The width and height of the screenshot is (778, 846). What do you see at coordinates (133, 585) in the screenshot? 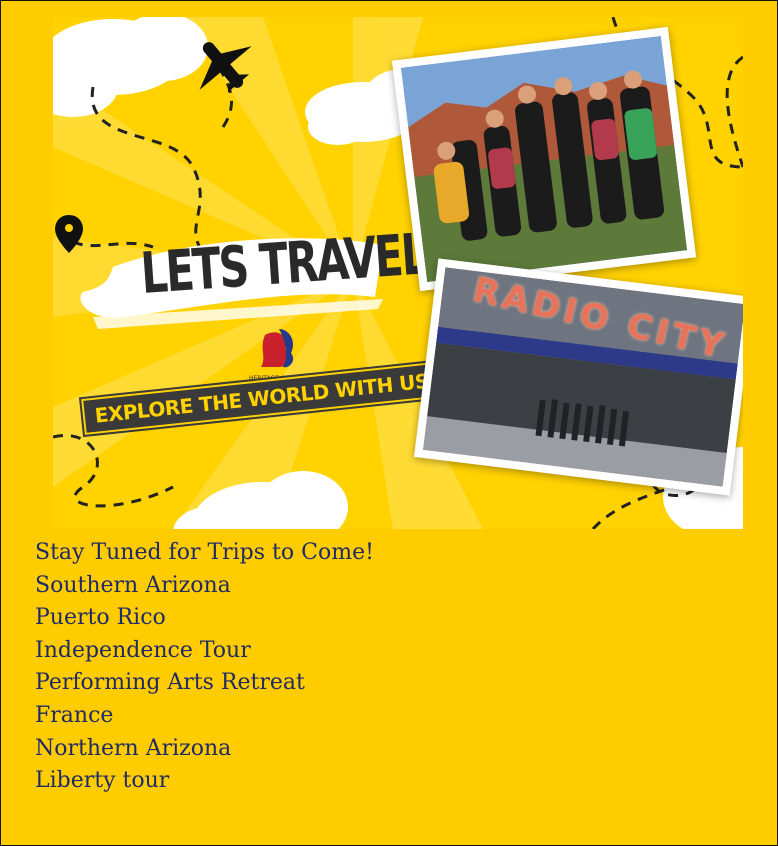
I see `list-item: Southern Arizona` at bounding box center [133, 585].